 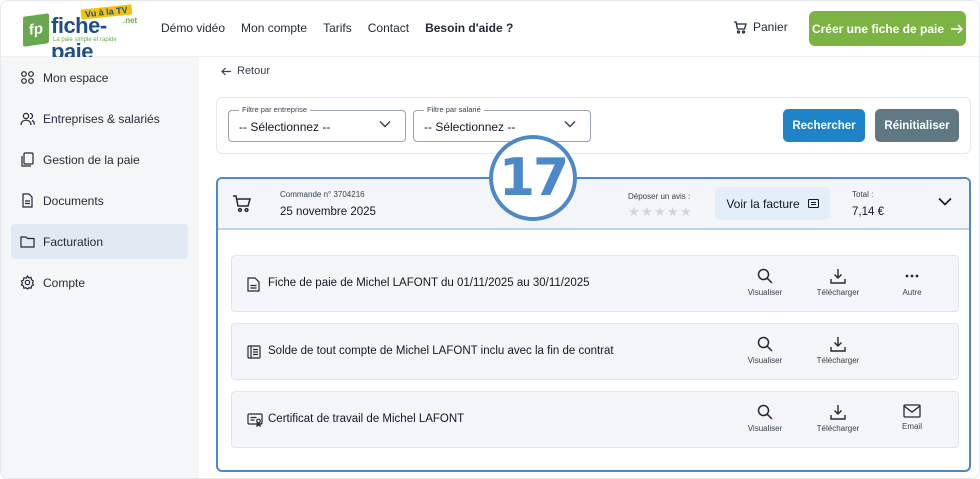 I want to click on email-document-button: Email, so click(x=912, y=417).